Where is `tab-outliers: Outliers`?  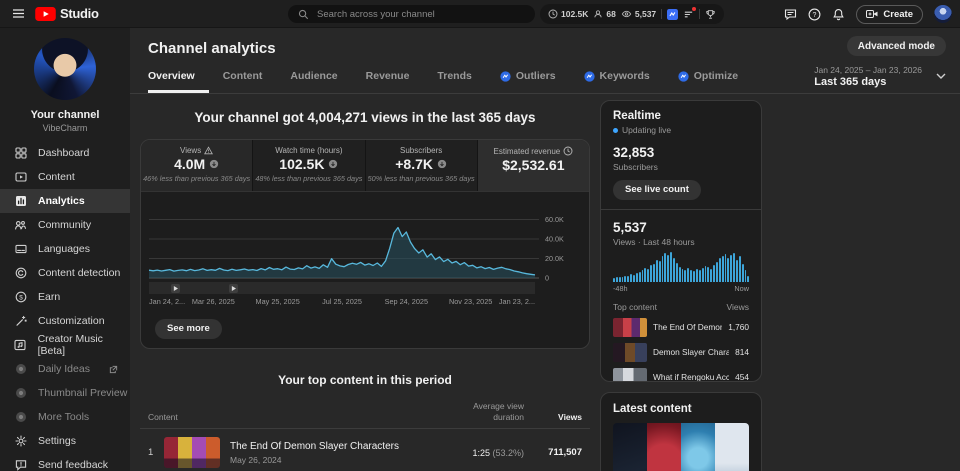
tab-outliers: Outliers is located at coordinates (528, 81).